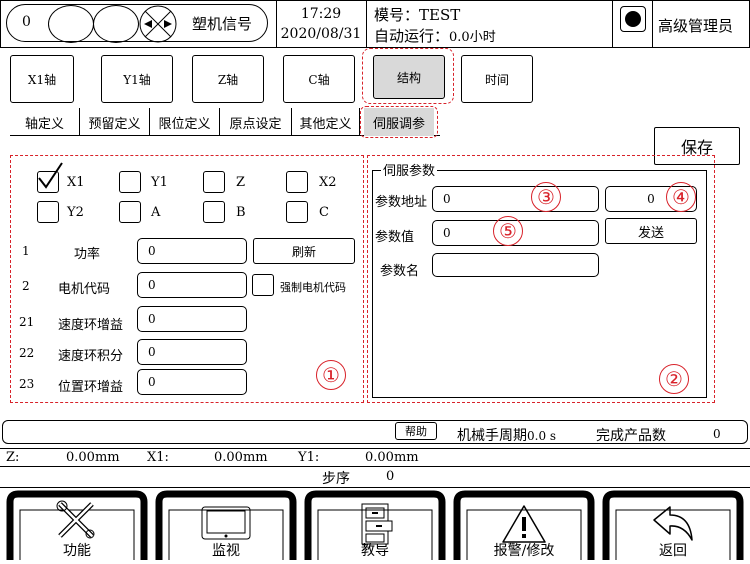  Describe the element at coordinates (77, 551) in the screenshot. I see `nav-function-label: 功能` at that location.